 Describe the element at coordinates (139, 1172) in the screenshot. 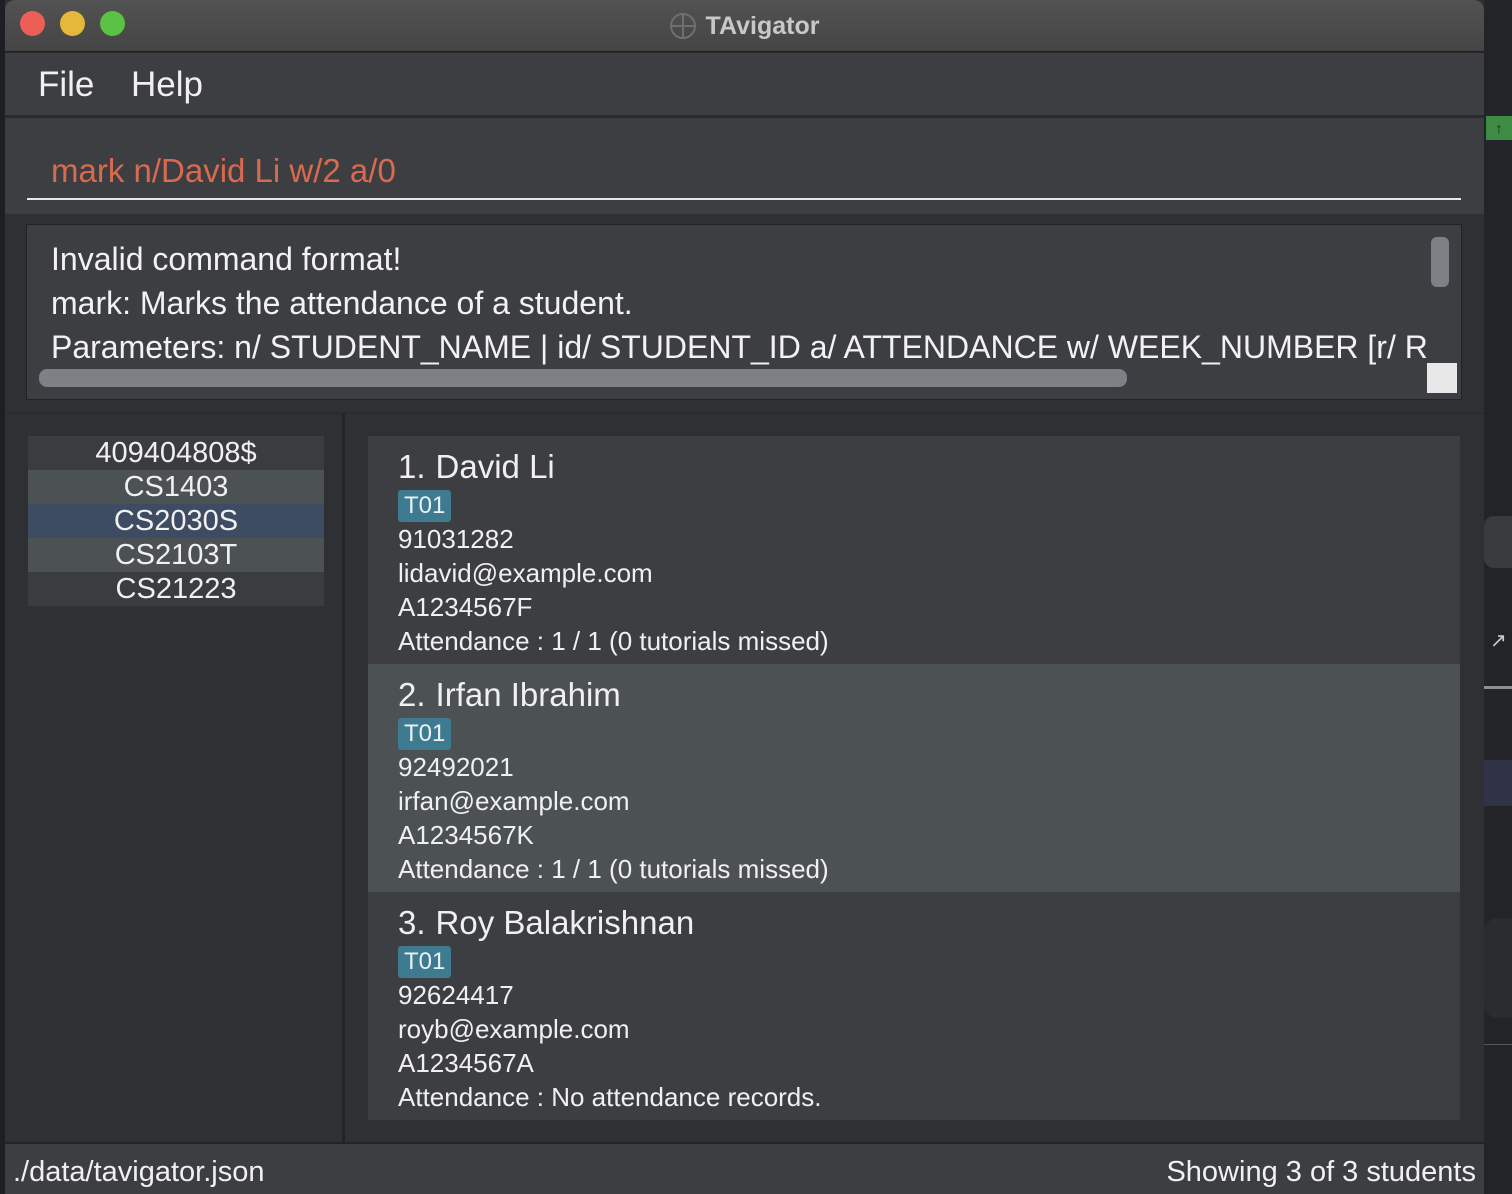

I see `data-file-path: ./data/tavigator.json` at that location.